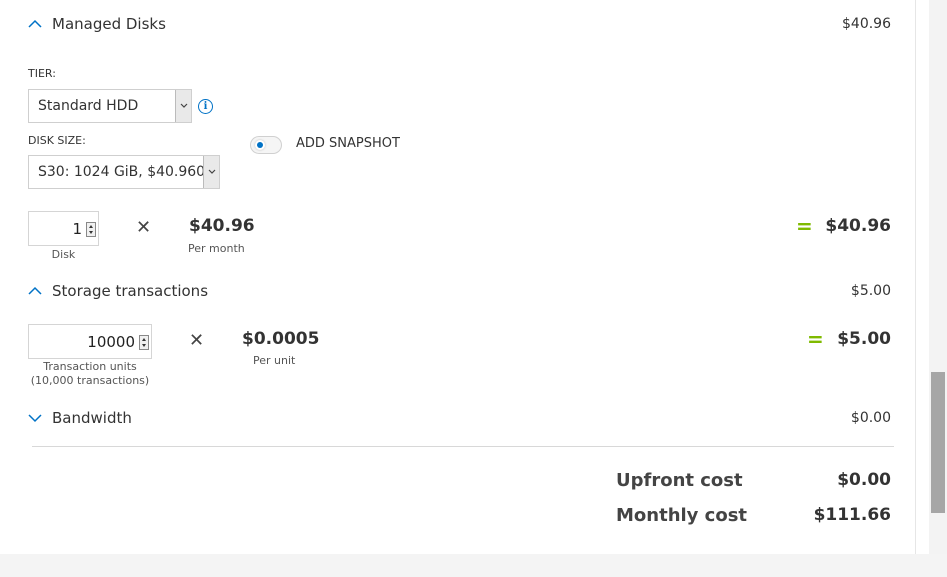 This screenshot has width=947, height=577. Describe the element at coordinates (870, 291) in the screenshot. I see `storage-transactions-amount: $5.00` at that location.